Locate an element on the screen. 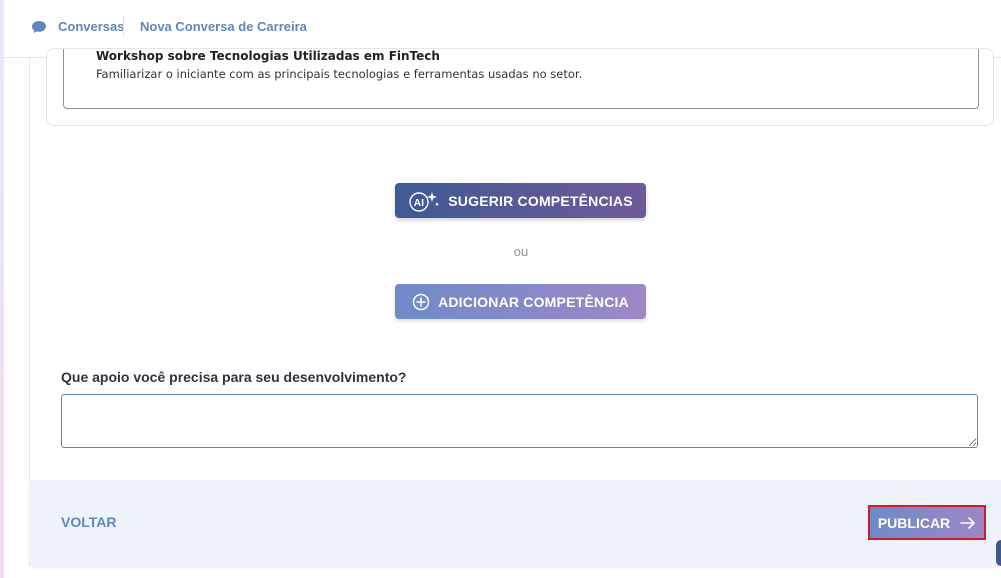 The width and height of the screenshot is (1001, 578). chat-bubble-icon is located at coordinates (39, 27).